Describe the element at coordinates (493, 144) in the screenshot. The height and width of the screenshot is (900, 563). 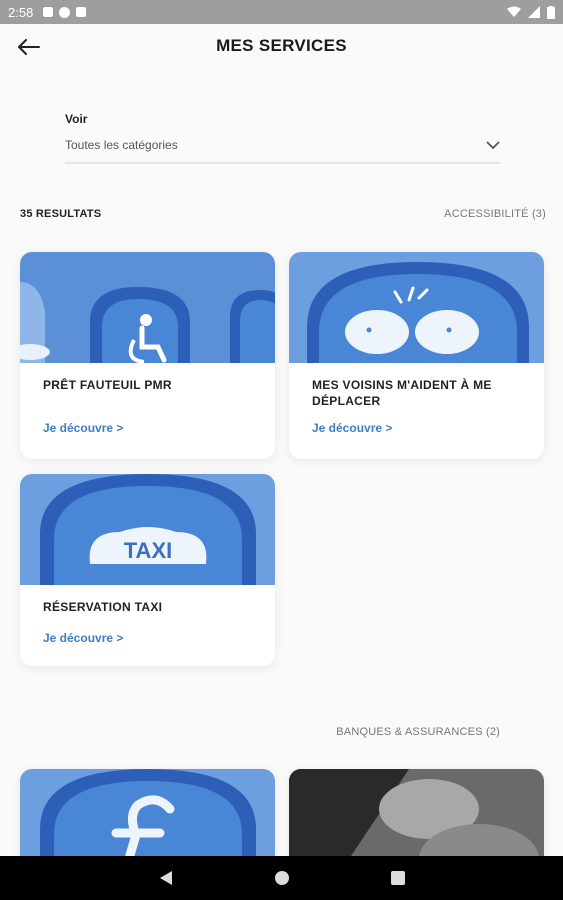
I see `chevron-down-icon` at that location.